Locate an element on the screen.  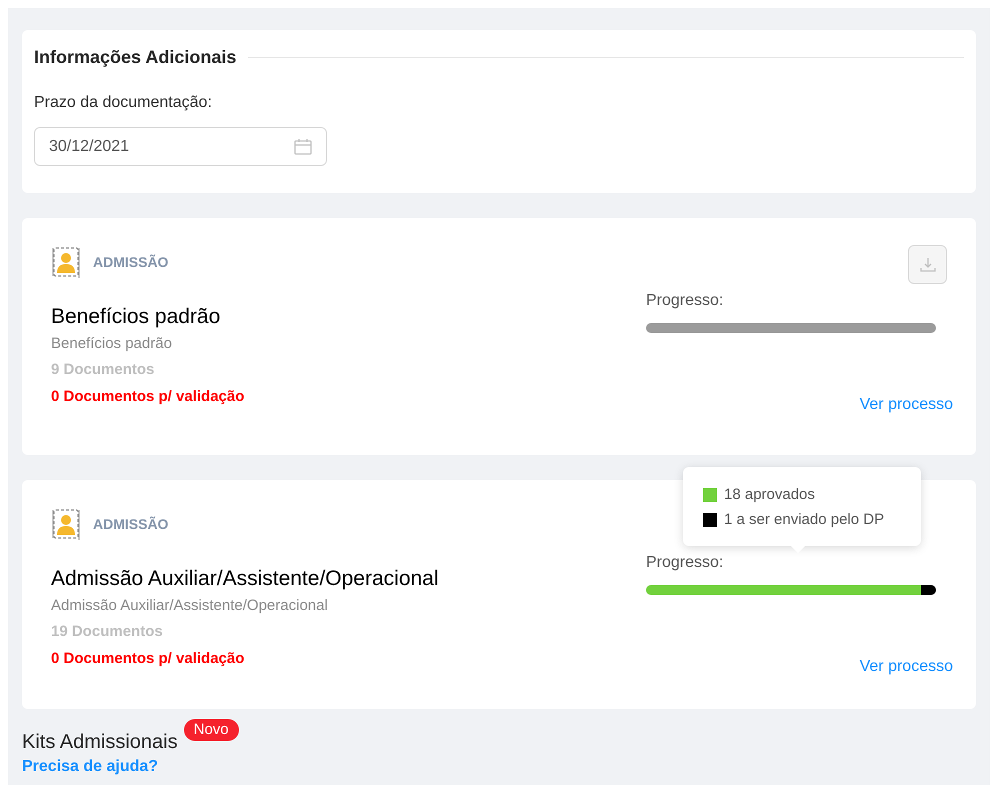
section-title: Kits Admissionais is located at coordinates (100, 742).